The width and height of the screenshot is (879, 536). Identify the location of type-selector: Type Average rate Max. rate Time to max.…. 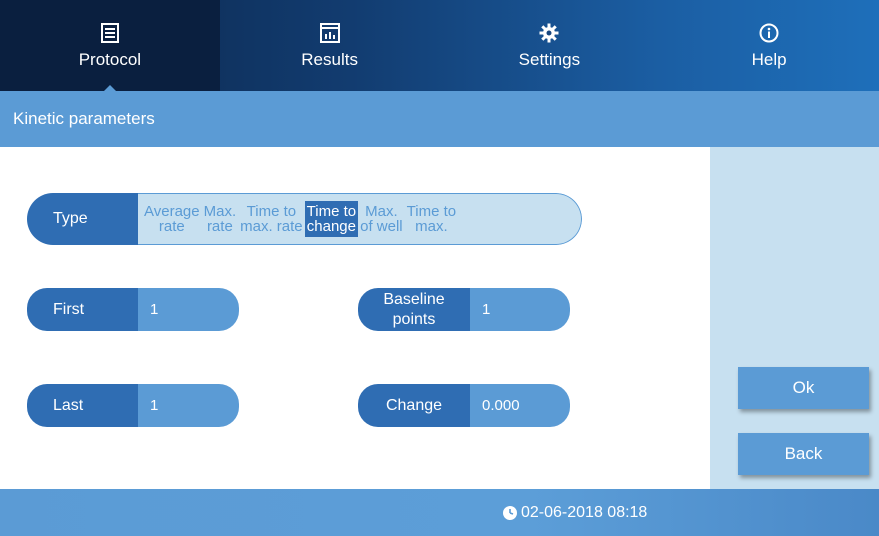
(304, 219).